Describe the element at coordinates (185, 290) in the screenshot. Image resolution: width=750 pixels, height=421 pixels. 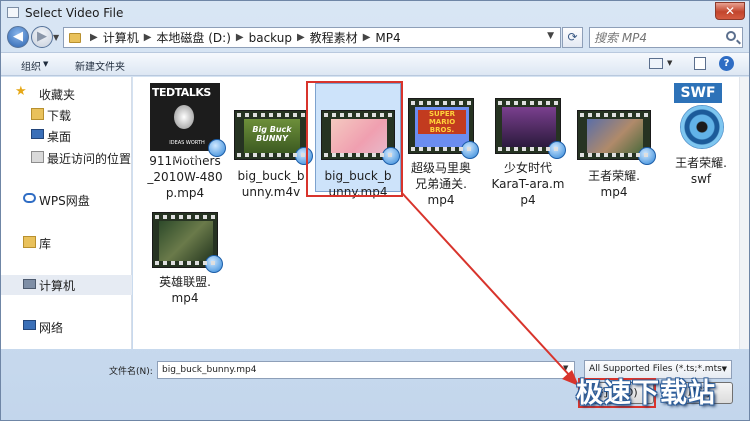
I see `file-name: 英雄联盟. mp4` at that location.